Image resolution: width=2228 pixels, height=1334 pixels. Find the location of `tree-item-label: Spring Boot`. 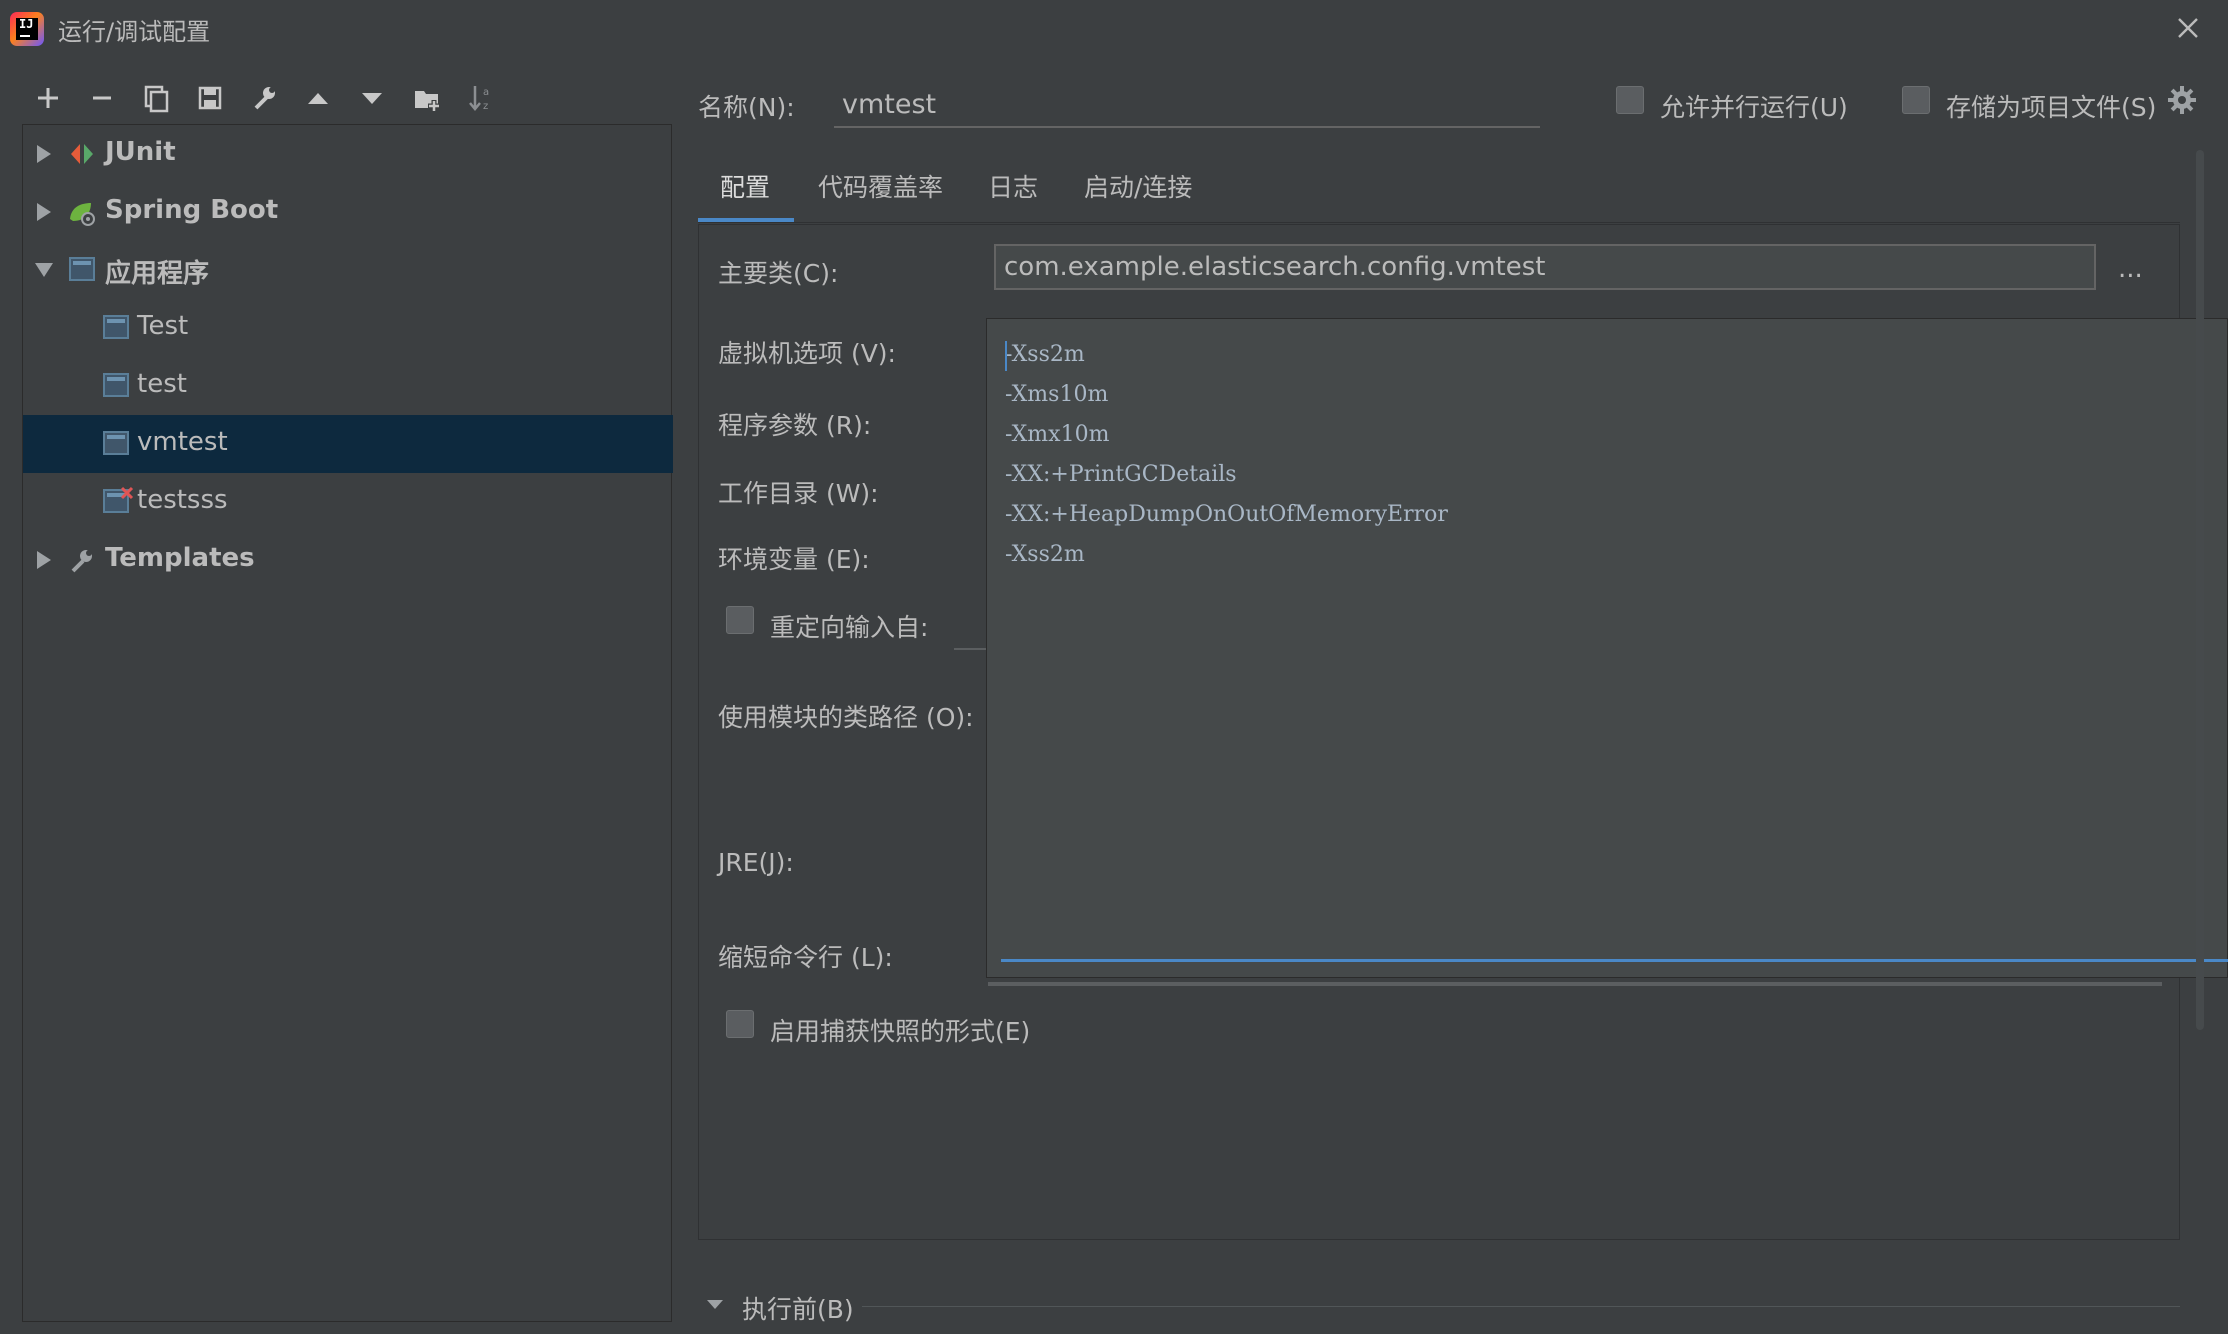

tree-item-label: Spring Boot is located at coordinates (192, 210).